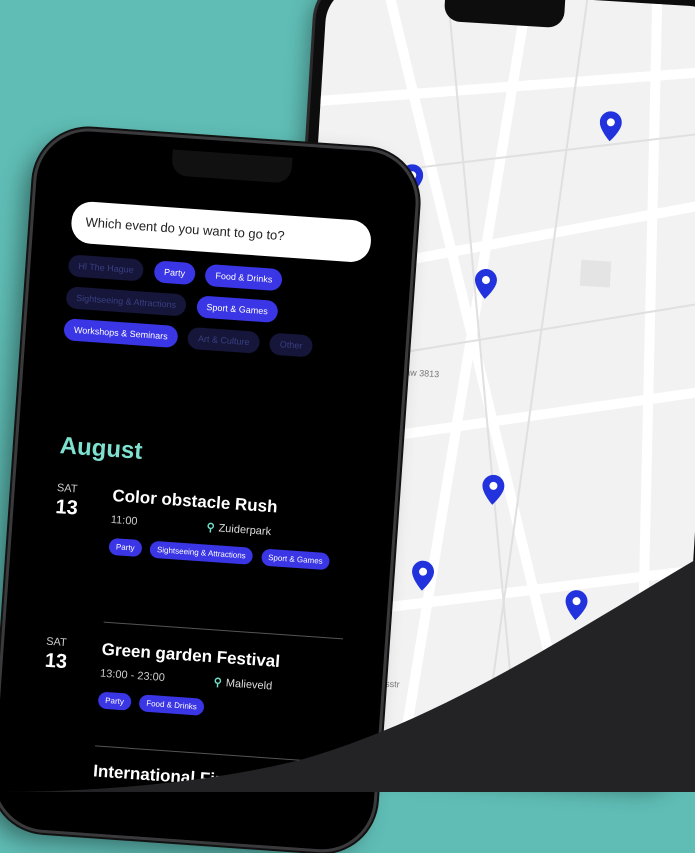  Describe the element at coordinates (291, 345) in the screenshot. I see `filter-chip: Other` at that location.